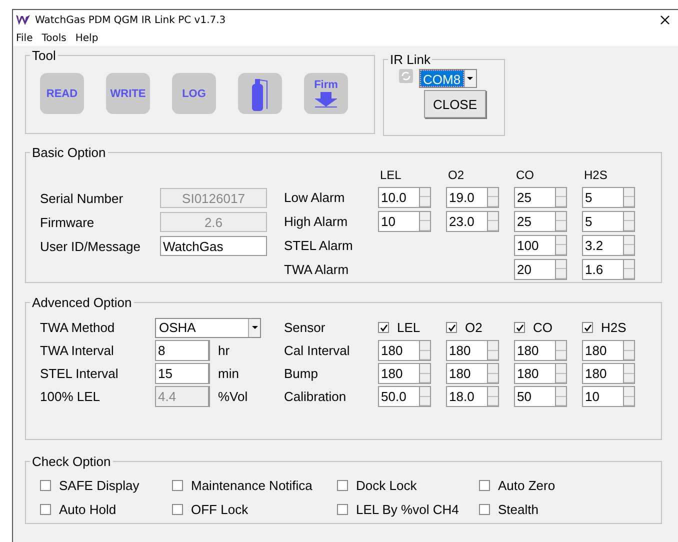 The height and width of the screenshot is (542, 678). Describe the element at coordinates (181, 350) in the screenshot. I see `number-field: 8` at that location.